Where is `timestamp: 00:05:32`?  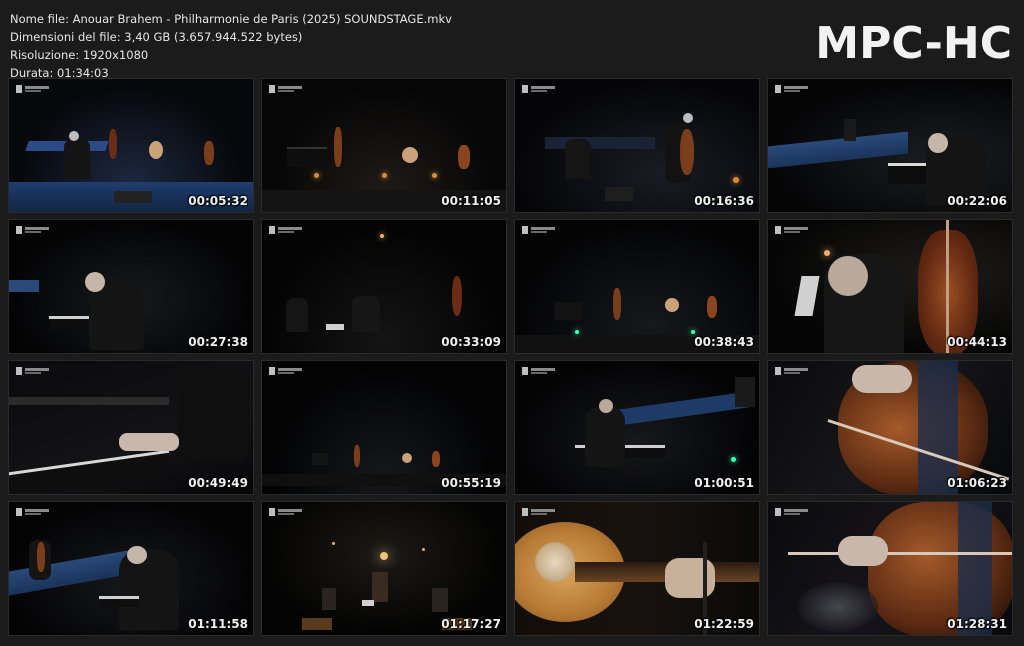
timestamp: 00:05:32 is located at coordinates (218, 201).